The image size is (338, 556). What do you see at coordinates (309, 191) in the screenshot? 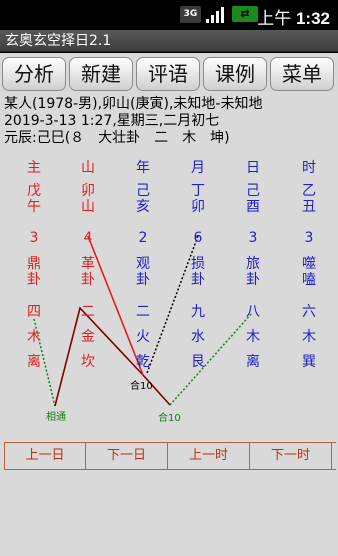
I see `cell-stem: 乙` at bounding box center [309, 191].